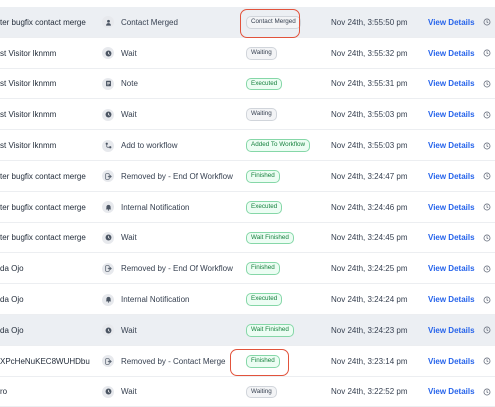 The image size is (495, 407). I want to click on execution-date: Nov 24th, 3:24:47 pm, so click(369, 176).